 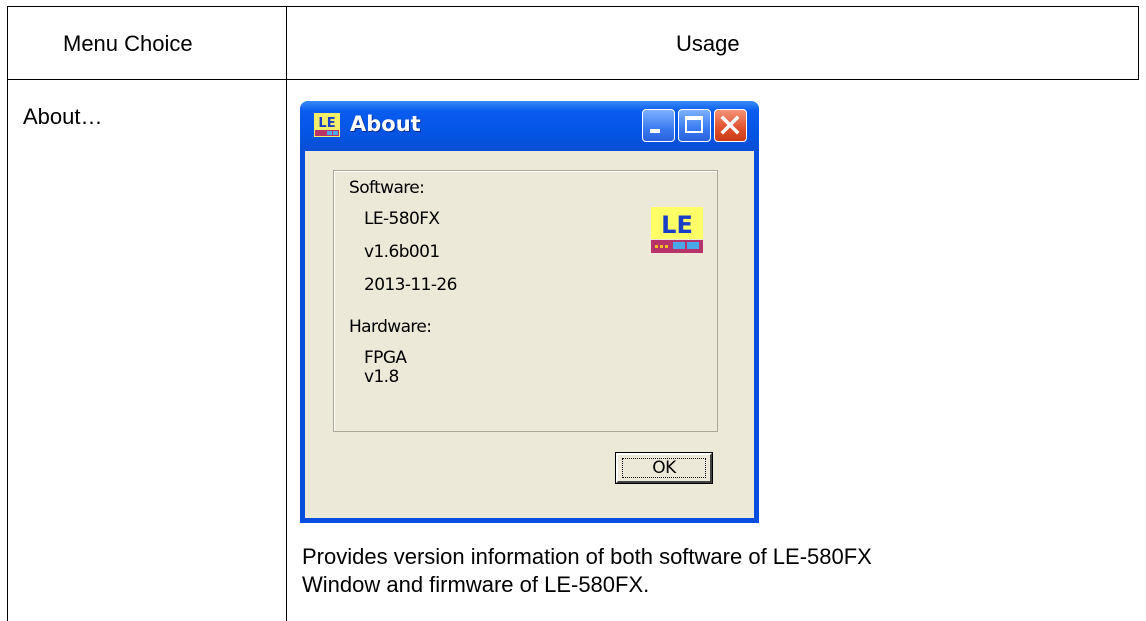 I want to click on close-icon, so click(x=730, y=125).